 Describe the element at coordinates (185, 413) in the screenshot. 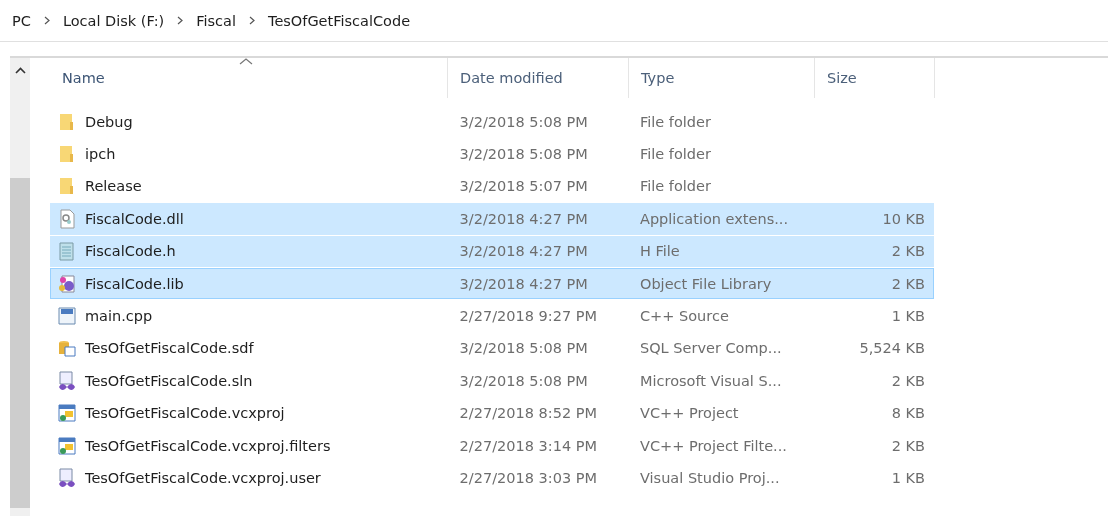

I see `file-name: TesOfGetFiscalCode.vcxproj` at that location.